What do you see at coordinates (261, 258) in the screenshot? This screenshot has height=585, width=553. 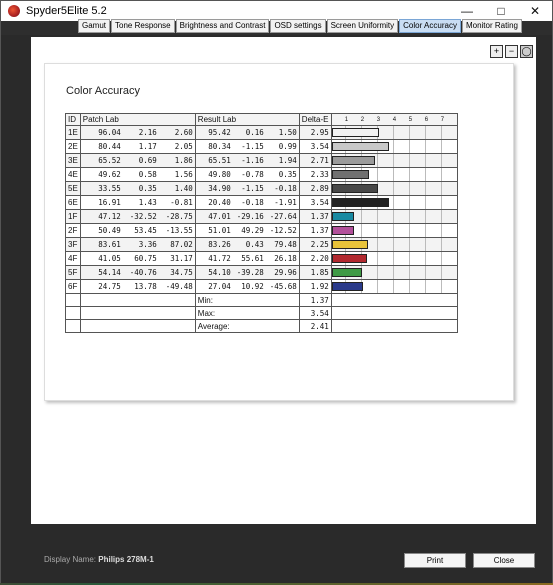 I see `table-row: 4F 41.05 60.75 31.17 41.72 55.61 26.18 2.20` at bounding box center [261, 258].